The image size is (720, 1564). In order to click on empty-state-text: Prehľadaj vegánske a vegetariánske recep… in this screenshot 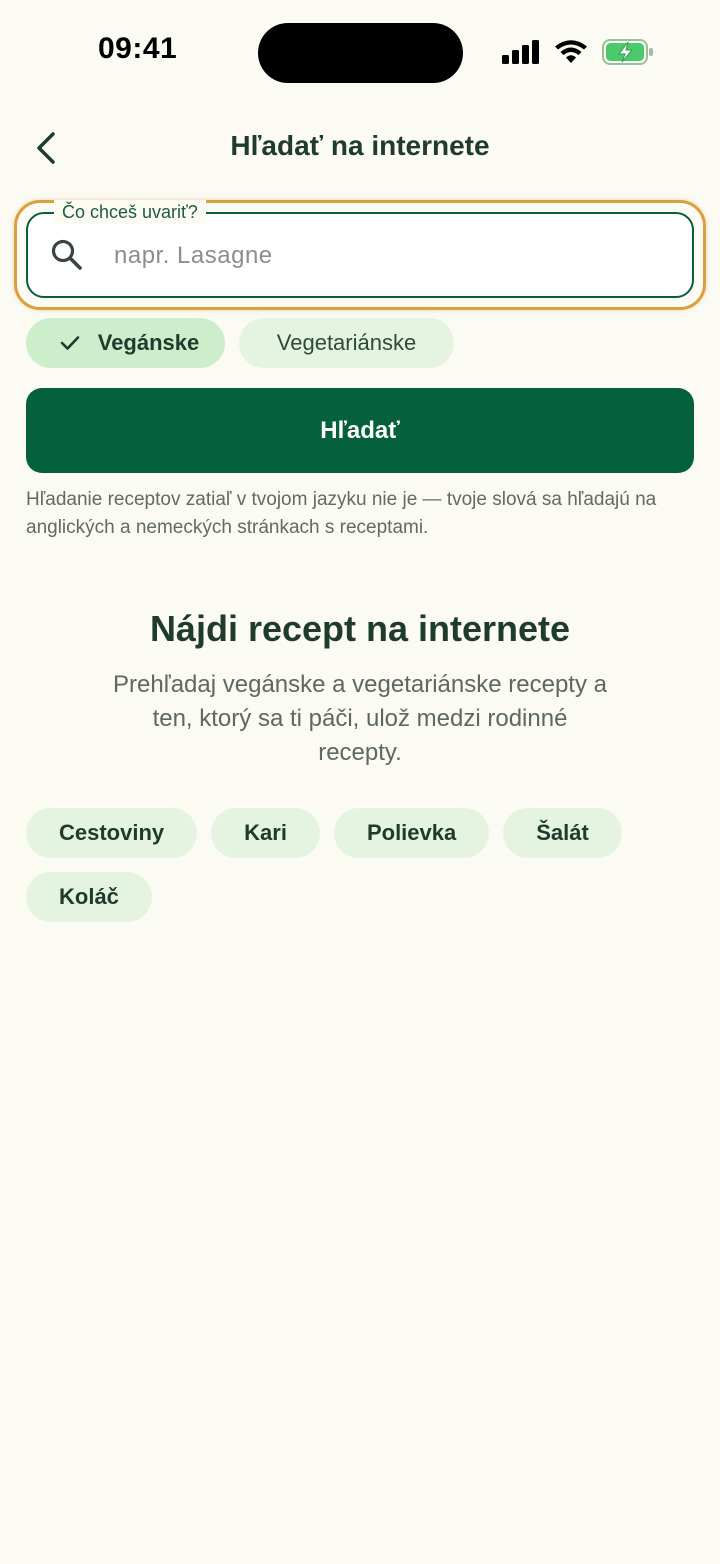, I will do `click(360, 718)`.